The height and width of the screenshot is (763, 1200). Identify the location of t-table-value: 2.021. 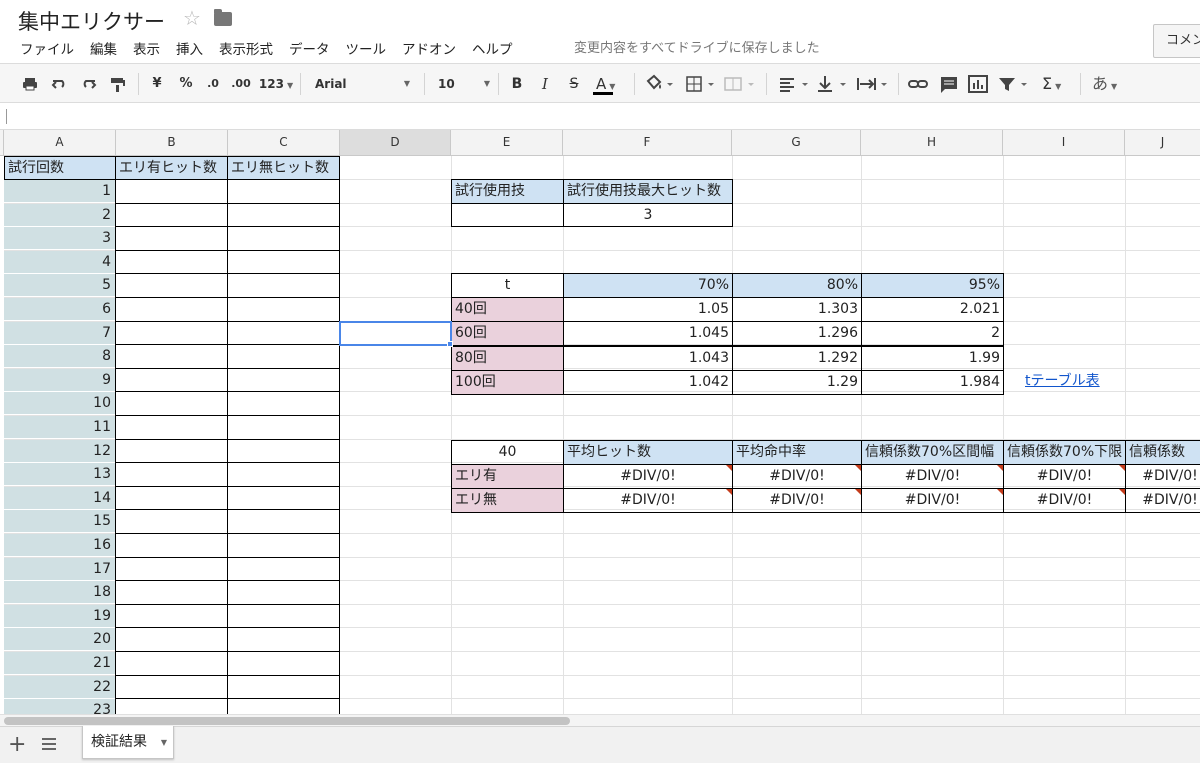
(932, 310).